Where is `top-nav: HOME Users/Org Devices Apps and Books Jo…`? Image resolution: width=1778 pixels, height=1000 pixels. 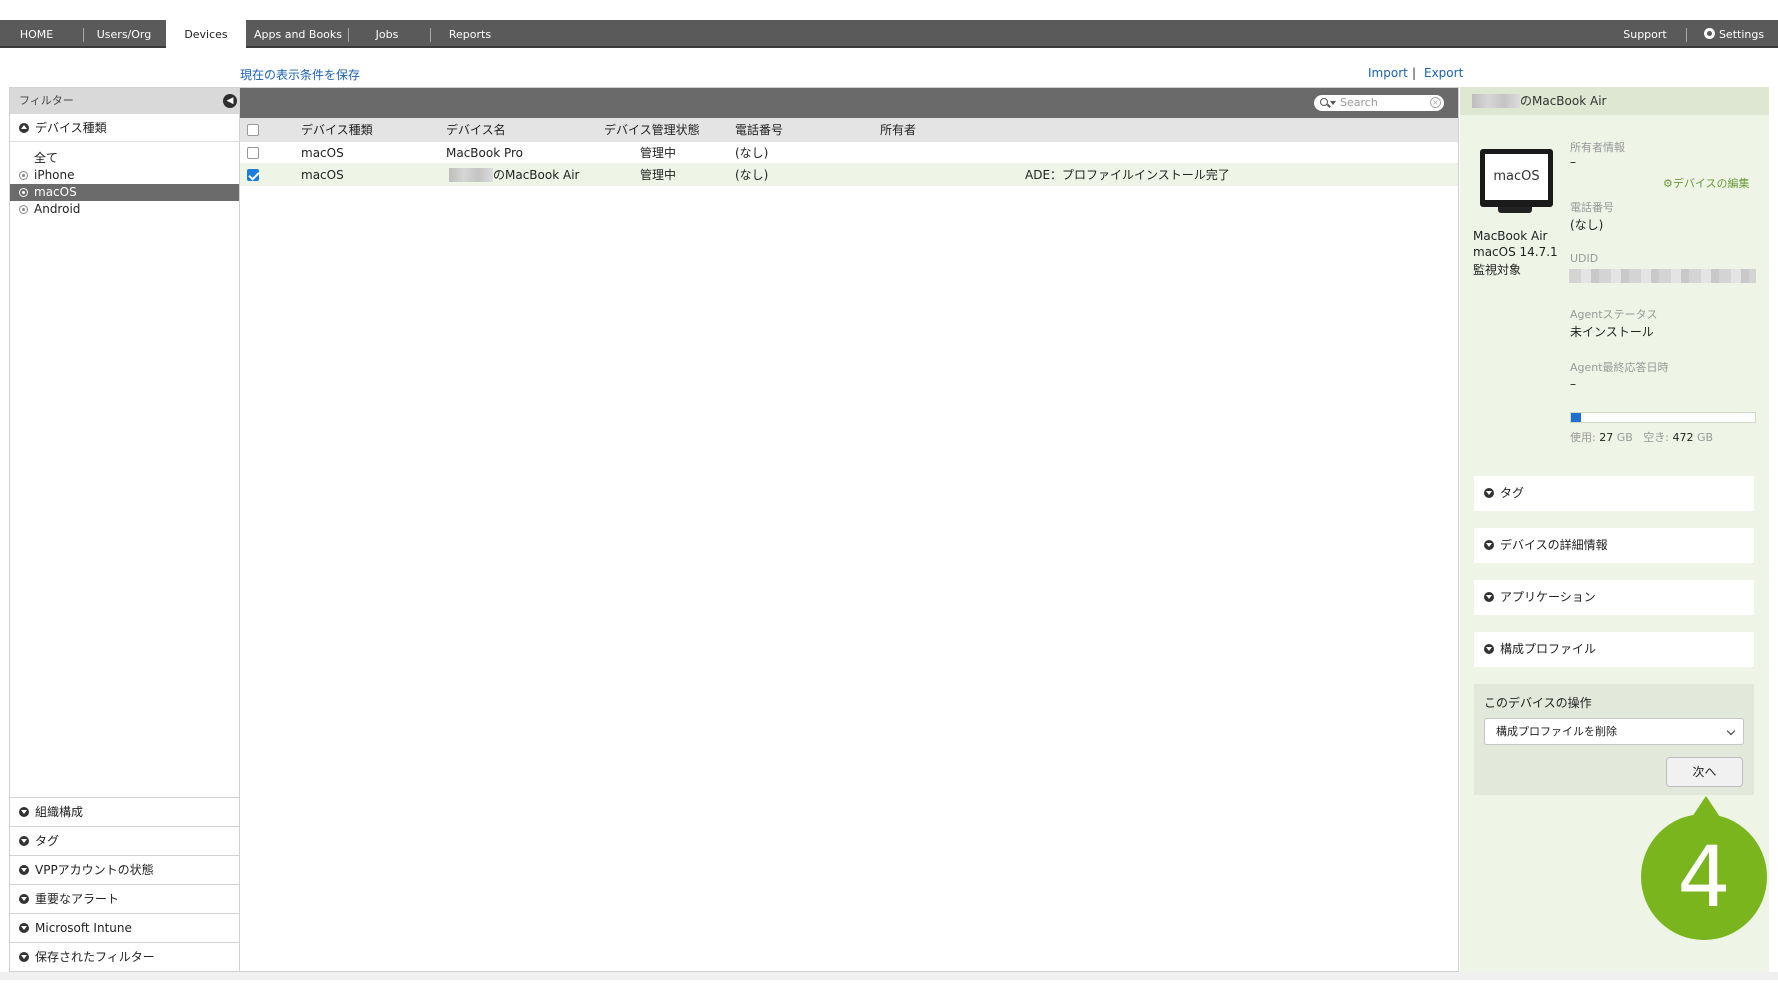
top-nav: HOME Users/Org Devices Apps and Books Jo… is located at coordinates (889, 35).